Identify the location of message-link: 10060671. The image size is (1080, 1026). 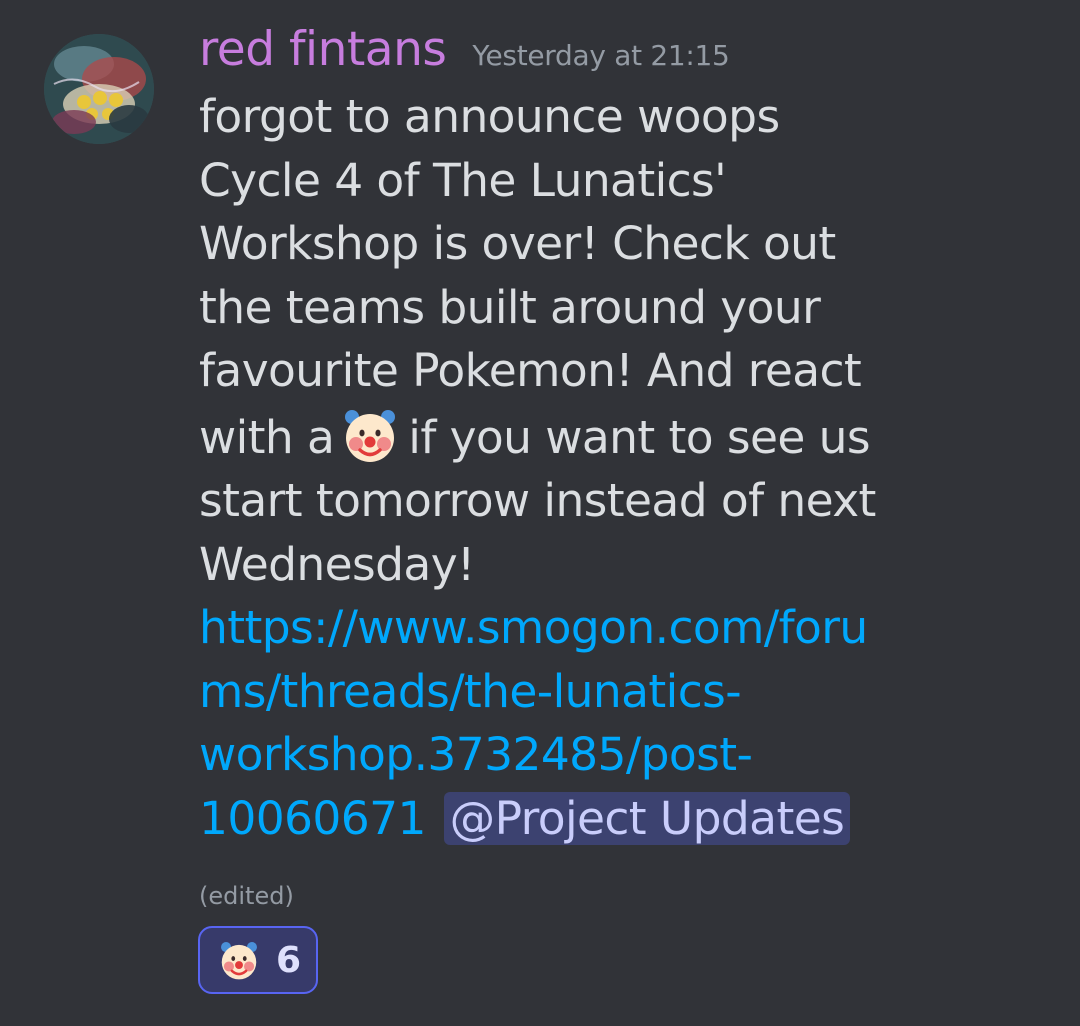
(312, 818).